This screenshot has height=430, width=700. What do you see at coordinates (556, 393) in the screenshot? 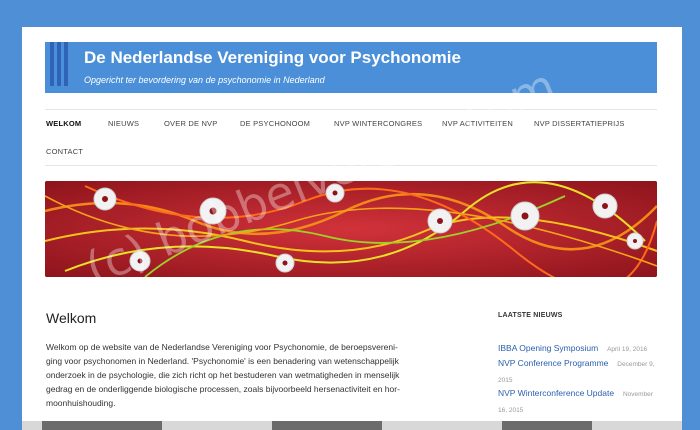
I see `news-link: NVP Winterconference Update` at bounding box center [556, 393].